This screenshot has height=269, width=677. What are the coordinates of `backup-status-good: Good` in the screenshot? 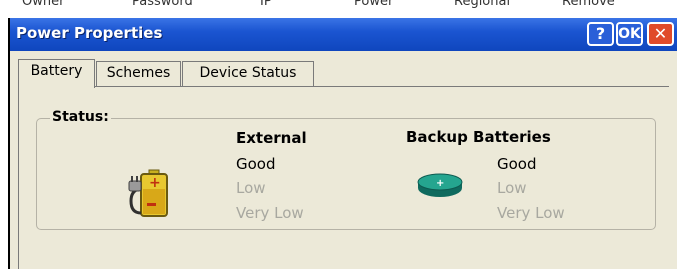 It's located at (517, 164).